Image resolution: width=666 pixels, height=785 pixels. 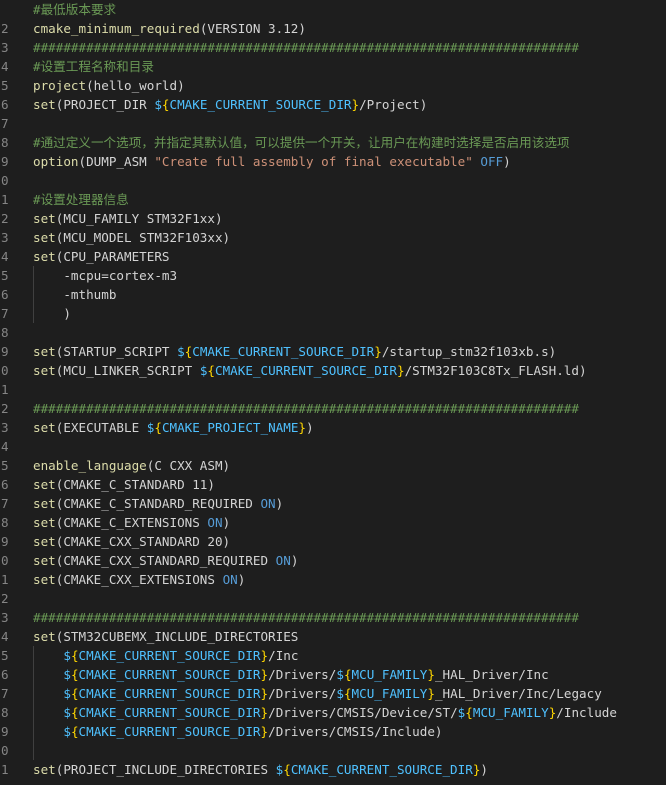 I want to click on code-text: set(CPU_PARAMETERS, so click(x=101, y=256).